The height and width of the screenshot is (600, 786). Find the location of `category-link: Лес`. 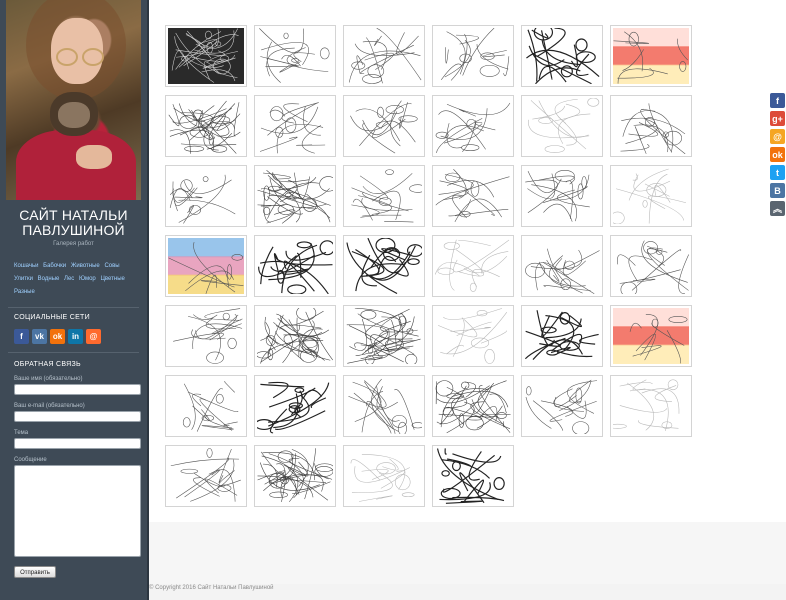

category-link: Лес is located at coordinates (69, 279).